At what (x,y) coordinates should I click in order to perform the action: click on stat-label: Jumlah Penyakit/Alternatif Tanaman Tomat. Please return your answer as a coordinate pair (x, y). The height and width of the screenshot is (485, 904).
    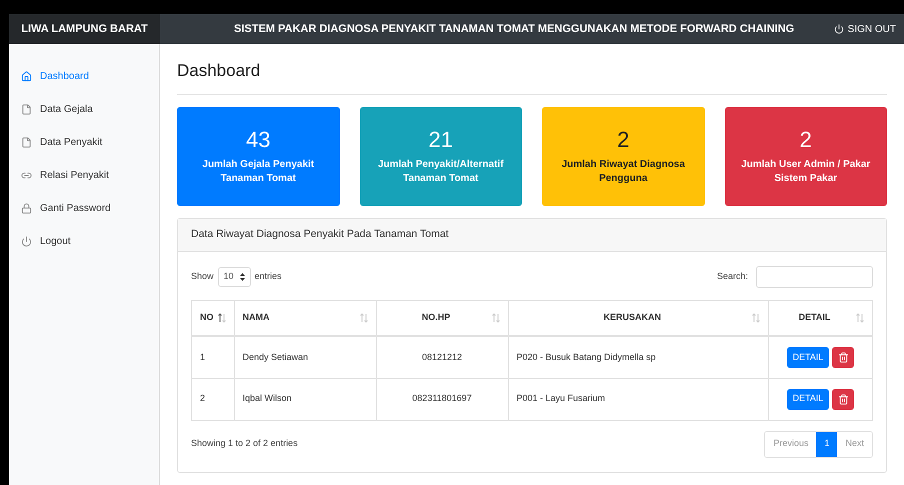
    Looking at the image, I should click on (440, 172).